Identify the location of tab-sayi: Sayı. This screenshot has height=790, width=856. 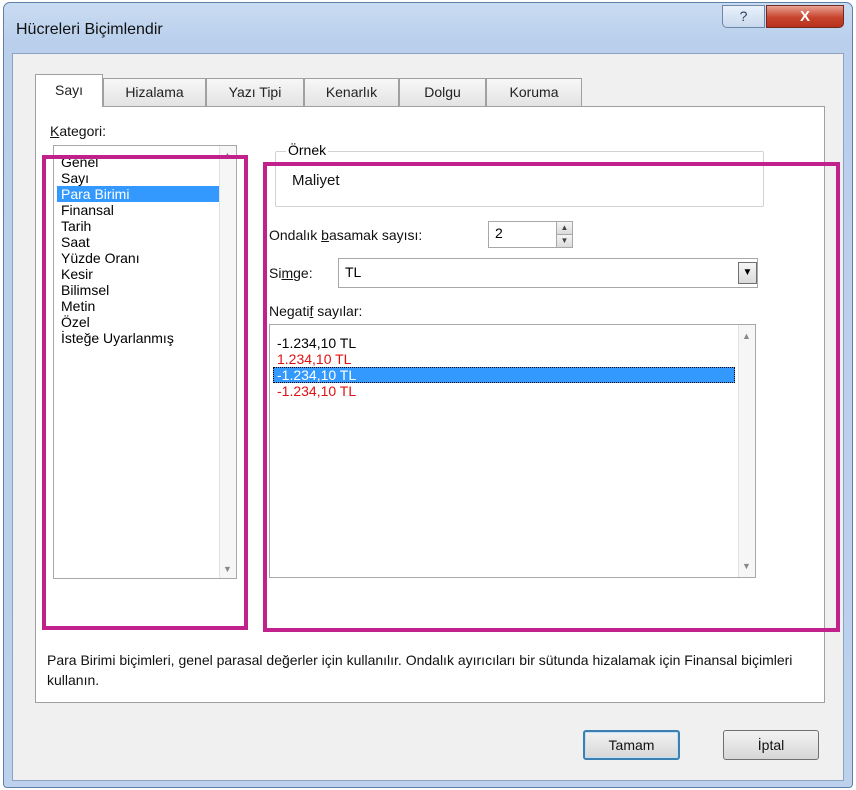
(69, 90).